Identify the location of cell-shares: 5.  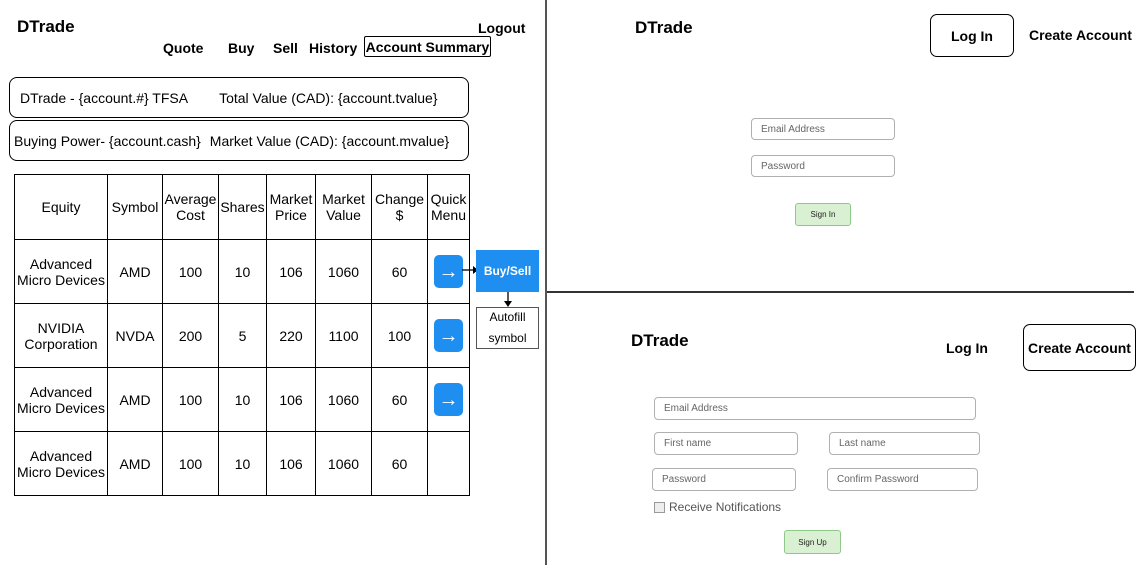
(242, 335).